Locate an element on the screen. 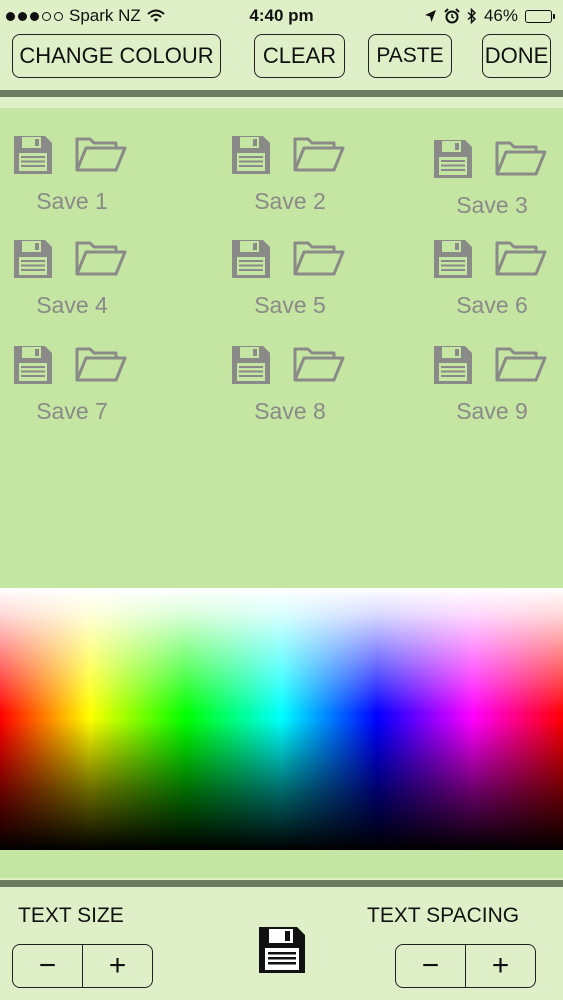  save-slot: Save 9 is located at coordinates (497, 387).